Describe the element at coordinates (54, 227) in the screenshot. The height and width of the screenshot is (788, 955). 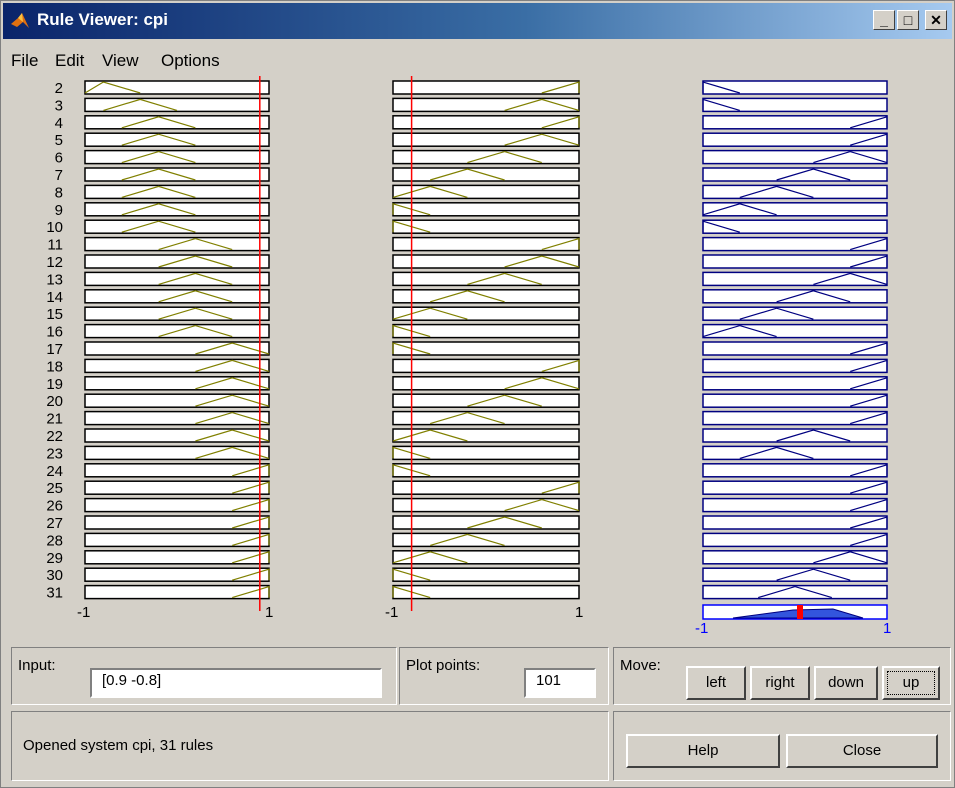
I see `rule-number-label: 10` at that location.